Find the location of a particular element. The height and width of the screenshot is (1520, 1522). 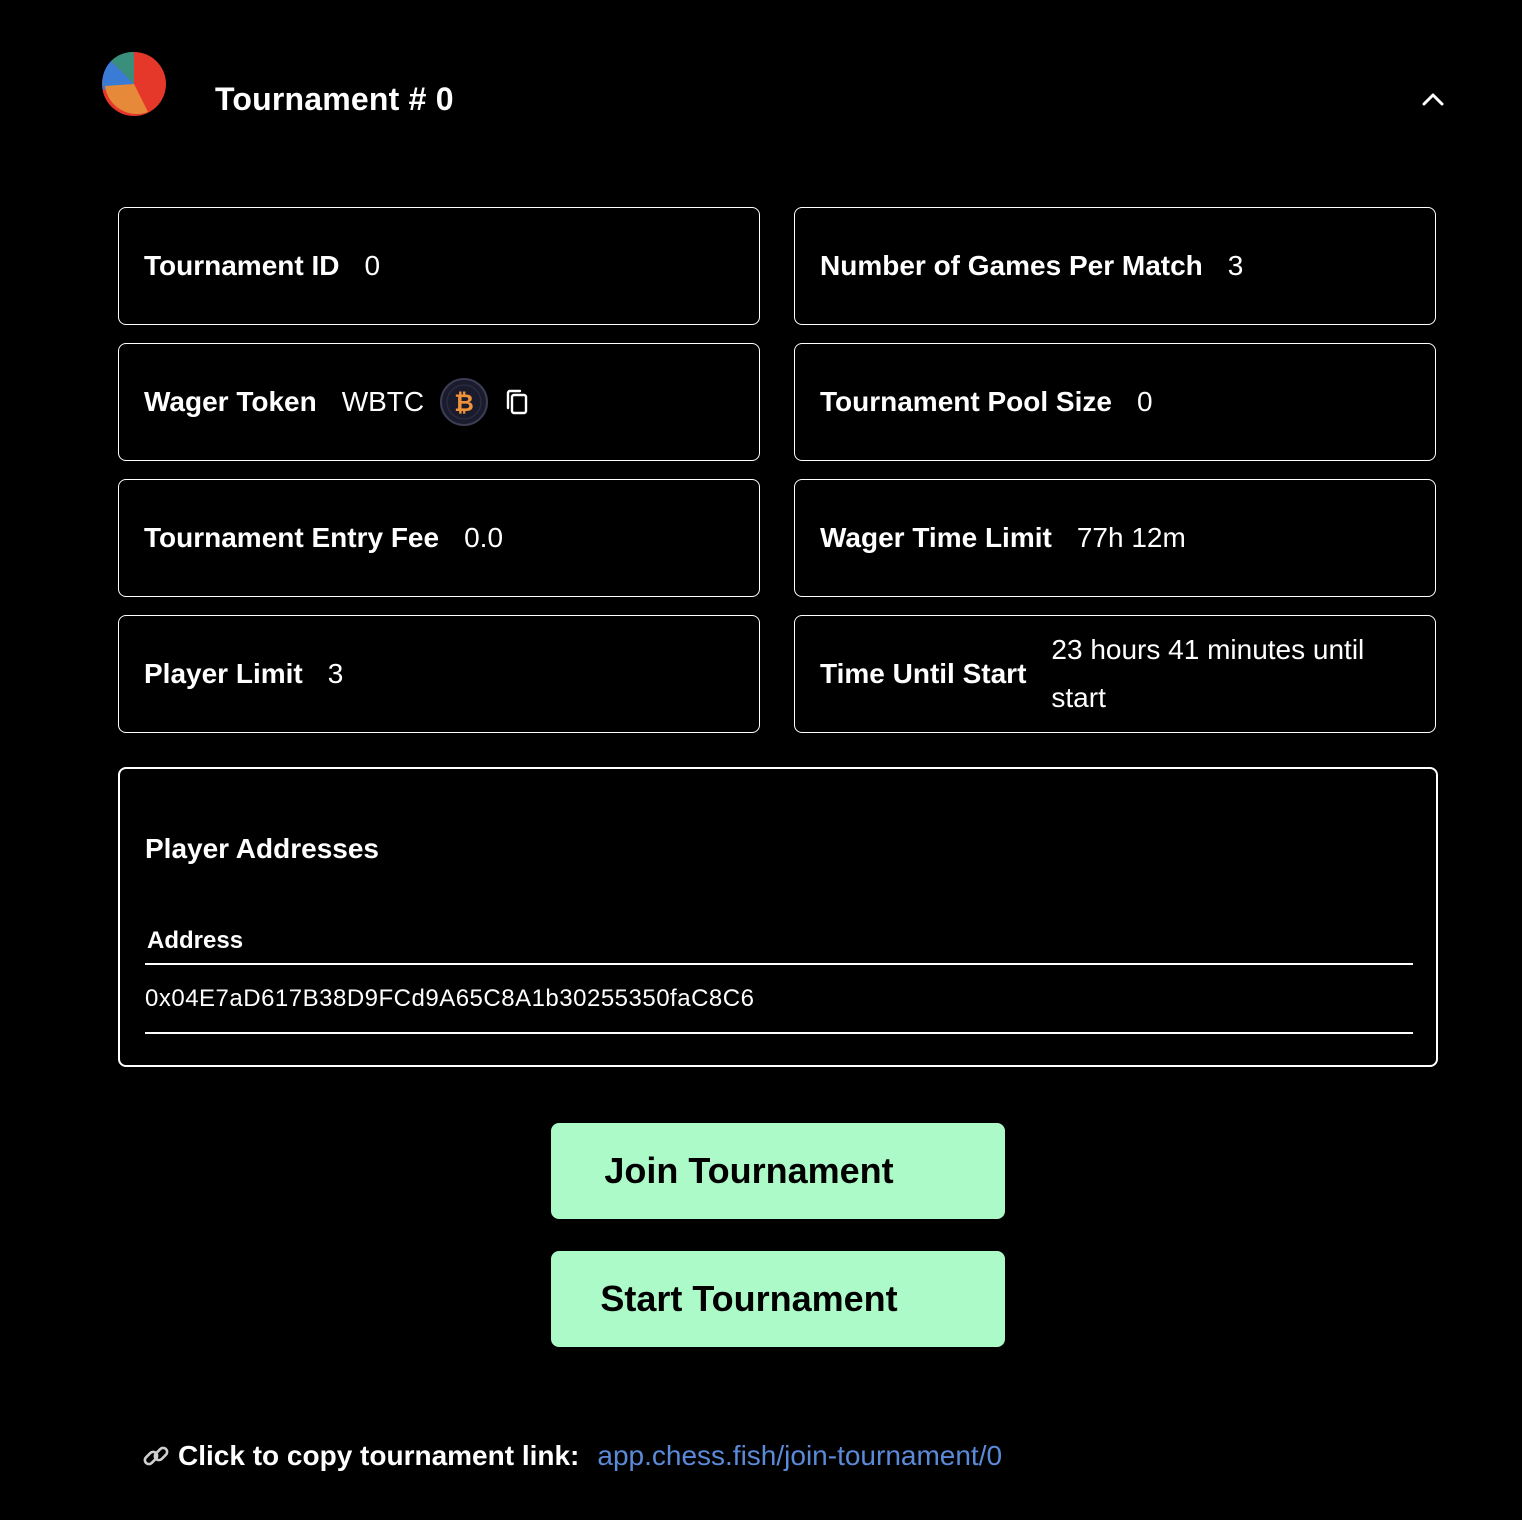

bitcoin-icon: ₿ is located at coordinates (464, 402).